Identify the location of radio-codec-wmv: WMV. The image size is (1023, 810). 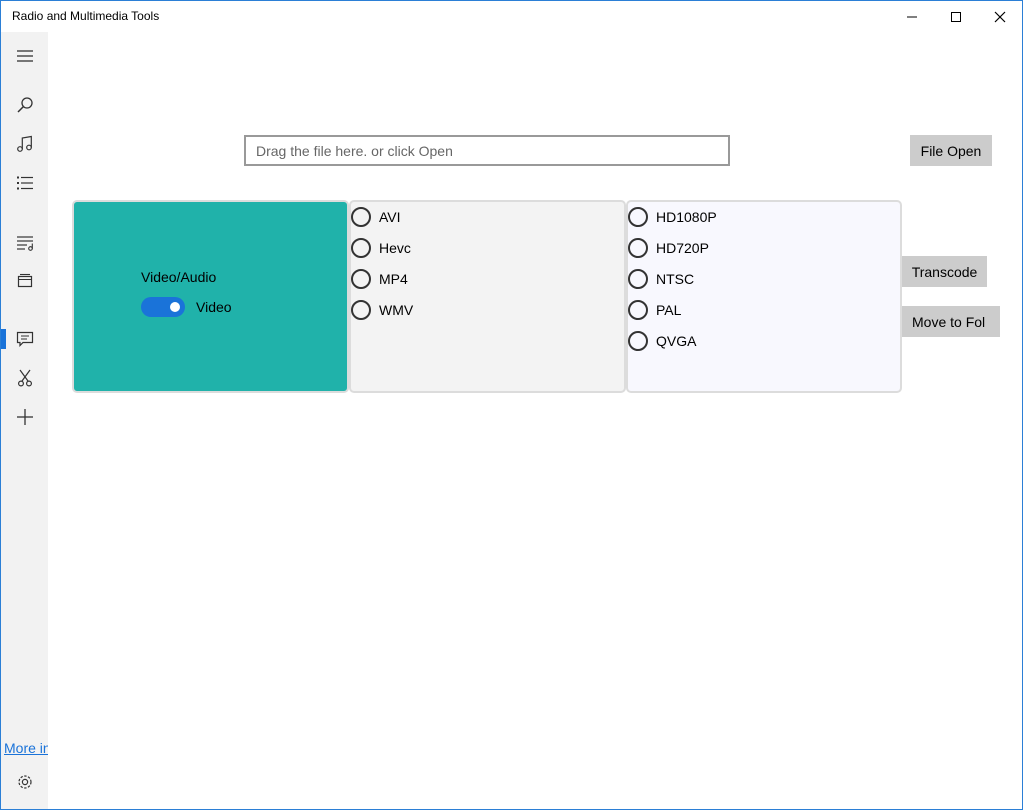
(382, 310).